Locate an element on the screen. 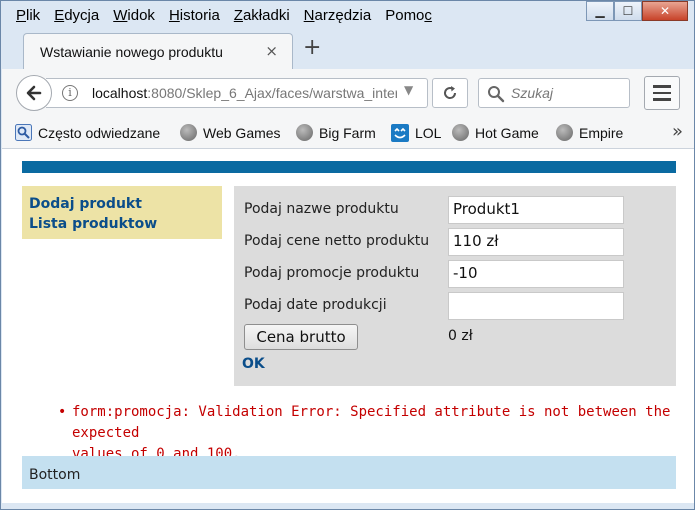  label-promo: Podaj promocje produktu is located at coordinates (332, 273).